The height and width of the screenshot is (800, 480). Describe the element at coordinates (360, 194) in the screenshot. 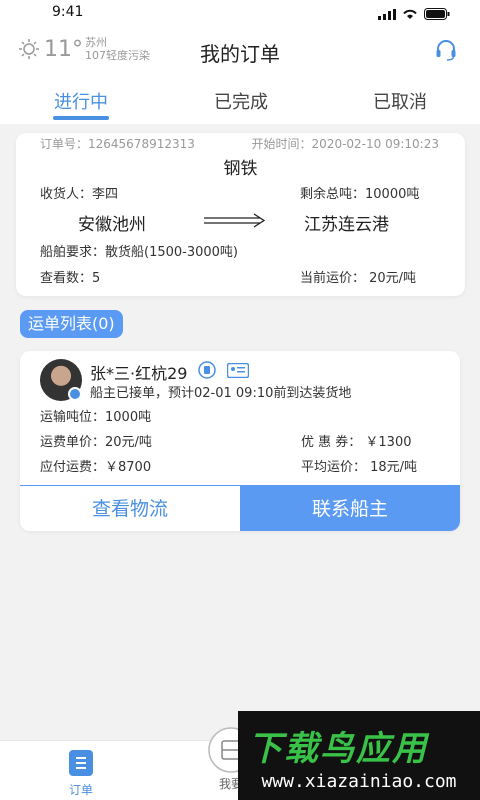

I see `remaining-tonnage: 剩余总吨：10000吨` at that location.